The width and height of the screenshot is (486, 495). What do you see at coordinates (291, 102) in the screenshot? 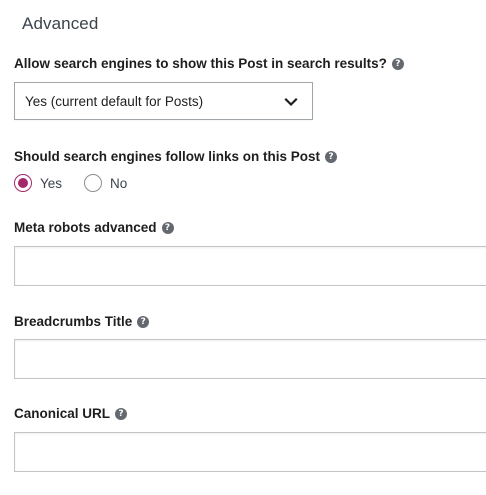
I see `chevron-down-icon` at bounding box center [291, 102].